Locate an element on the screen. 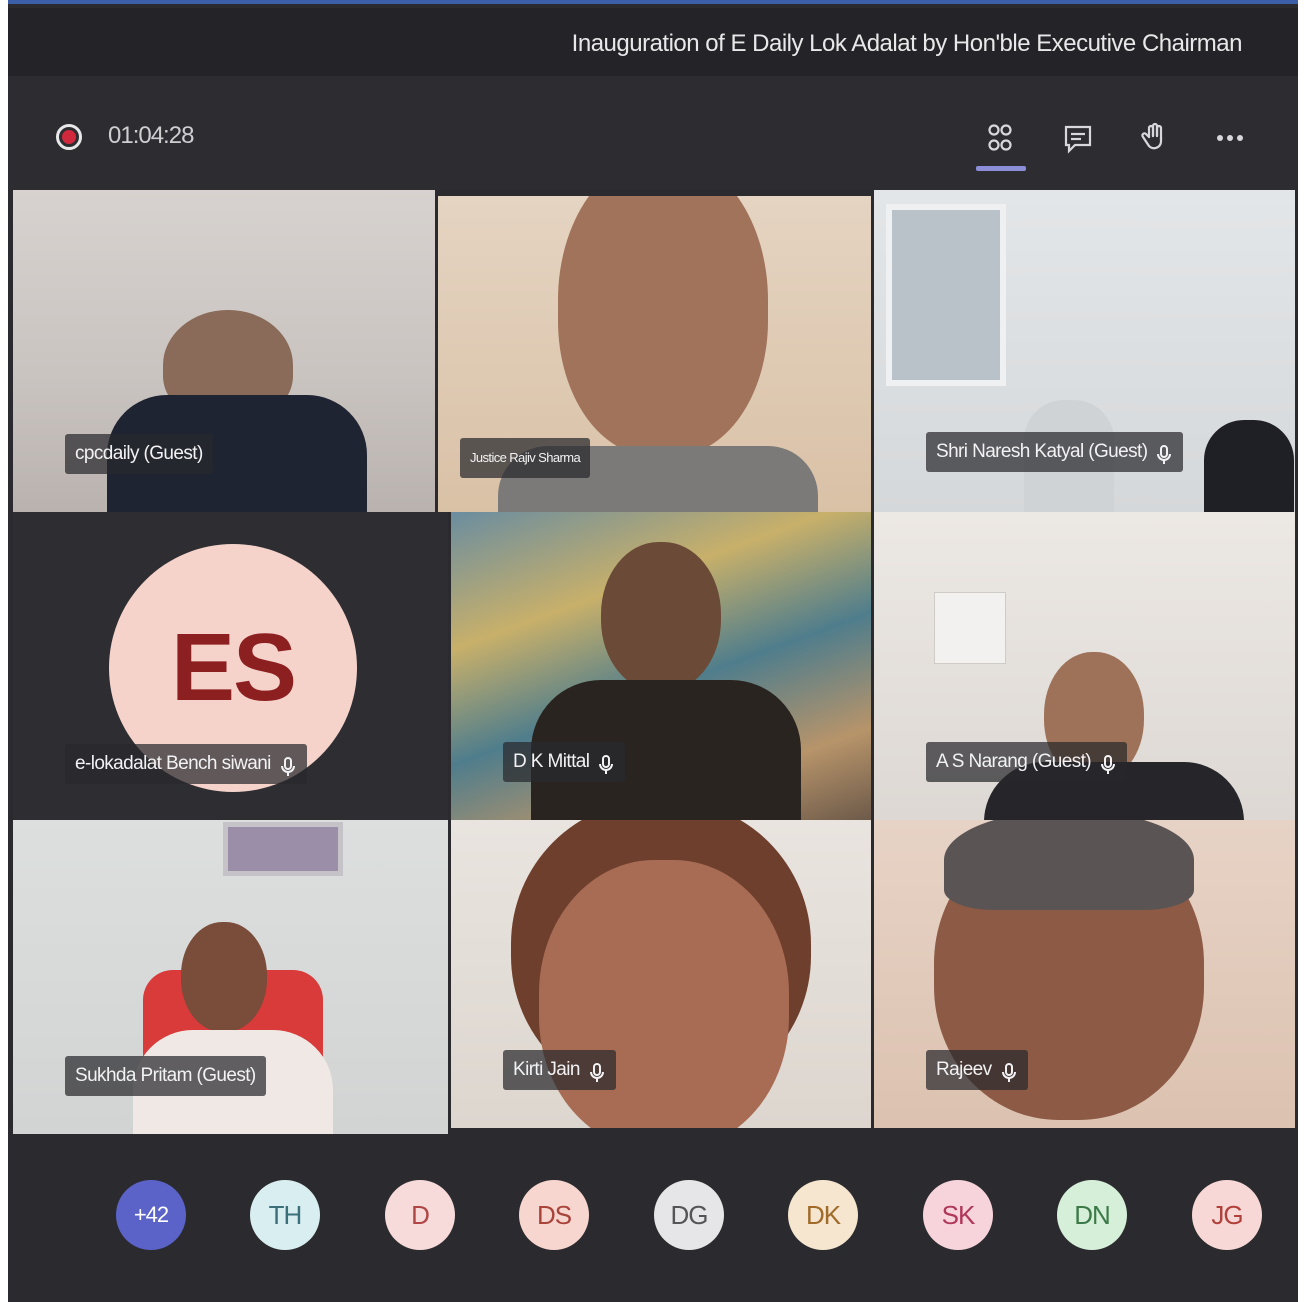  video-tile-kirti-jain: Kirti Jain is located at coordinates (661, 974).